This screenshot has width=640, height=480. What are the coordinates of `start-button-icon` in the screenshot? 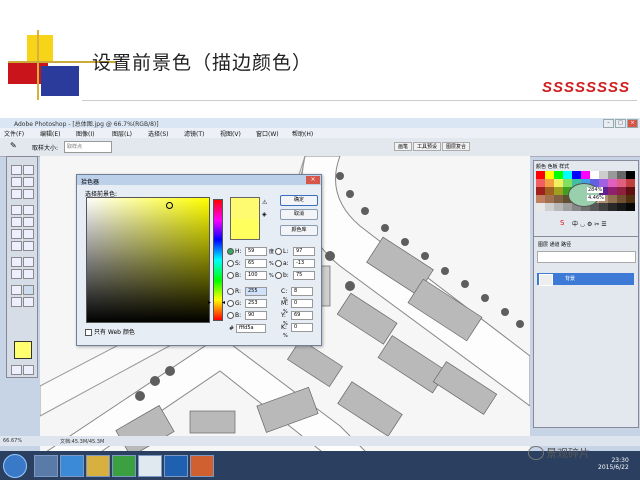 It's located at (15, 466).